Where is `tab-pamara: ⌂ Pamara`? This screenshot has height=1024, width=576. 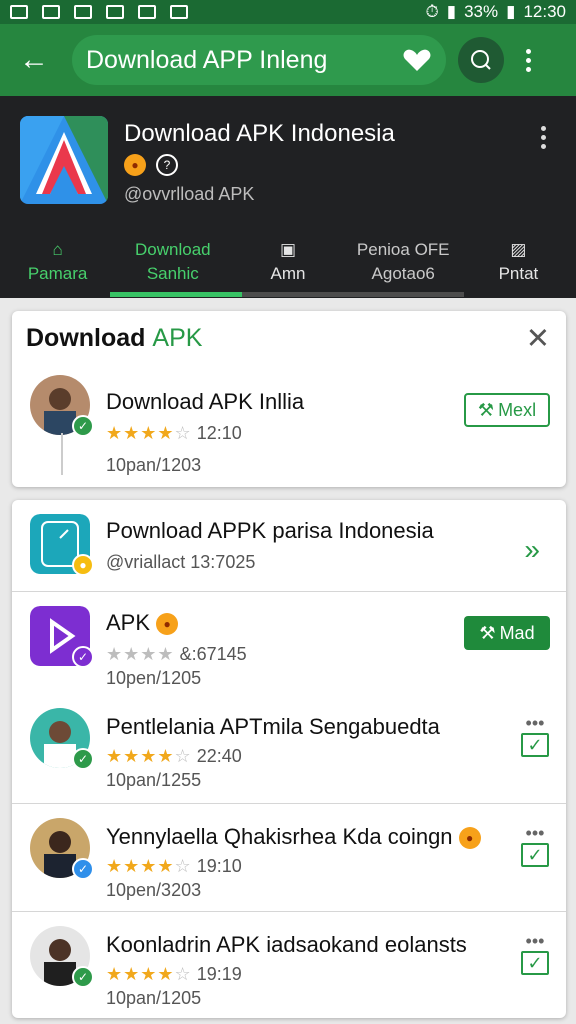 tab-pamara: ⌂ Pamara is located at coordinates (57, 262).